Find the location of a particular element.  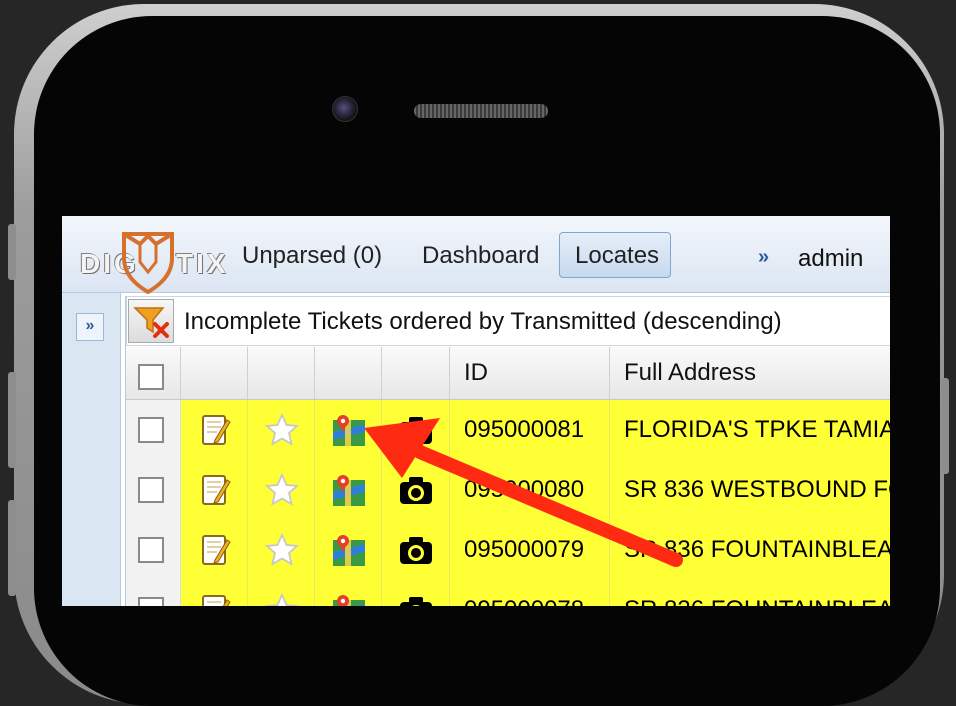

row-id-cell: 095000078 is located at coordinates (530, 593).